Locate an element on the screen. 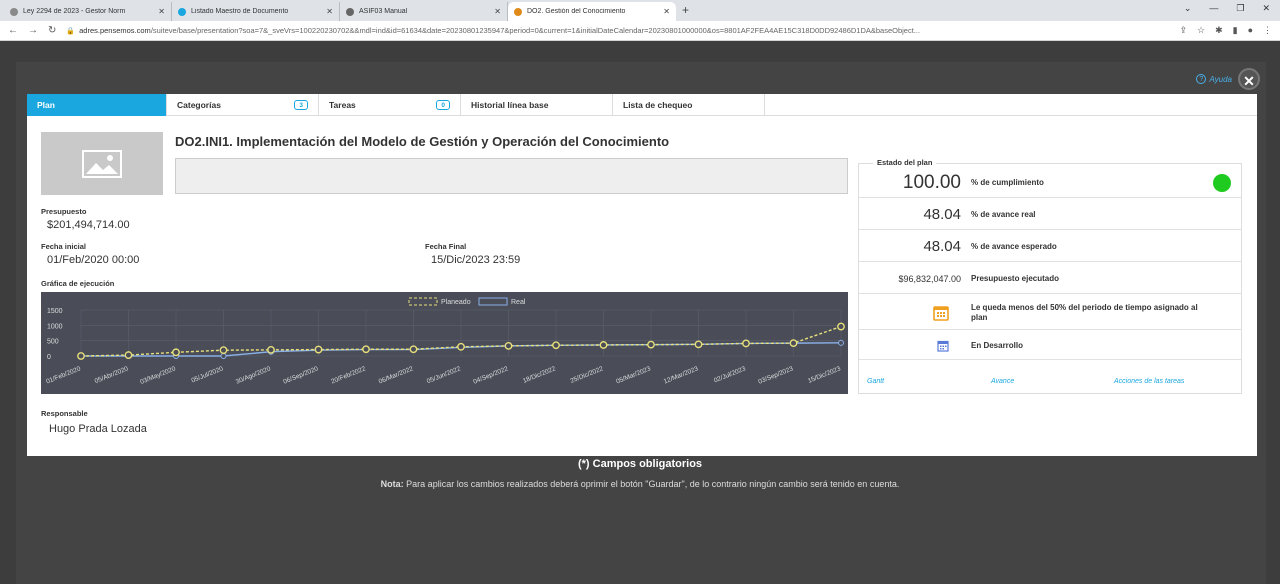  fecha-final-label: Fecha Final is located at coordinates (446, 246).